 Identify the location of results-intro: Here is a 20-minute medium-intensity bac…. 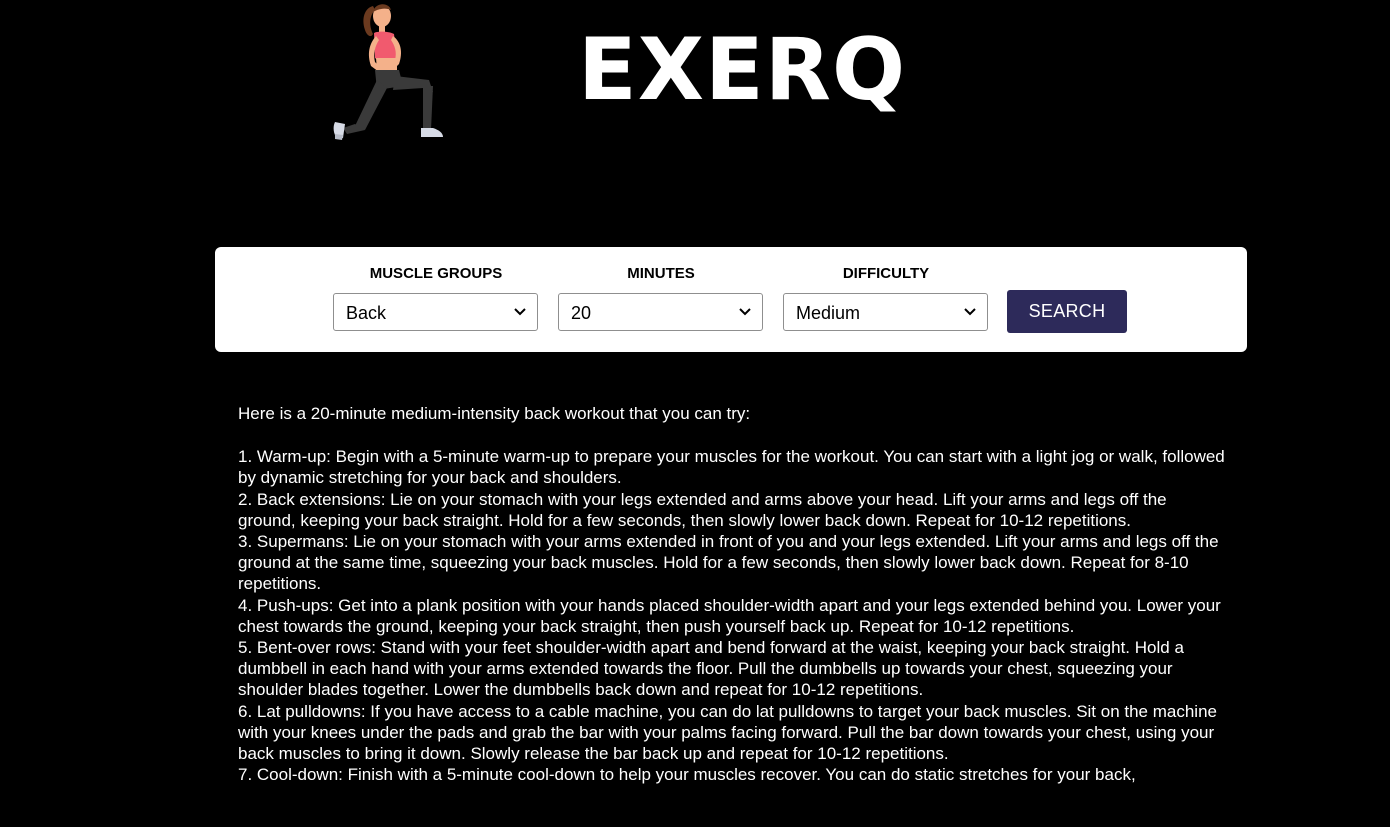
(494, 413).